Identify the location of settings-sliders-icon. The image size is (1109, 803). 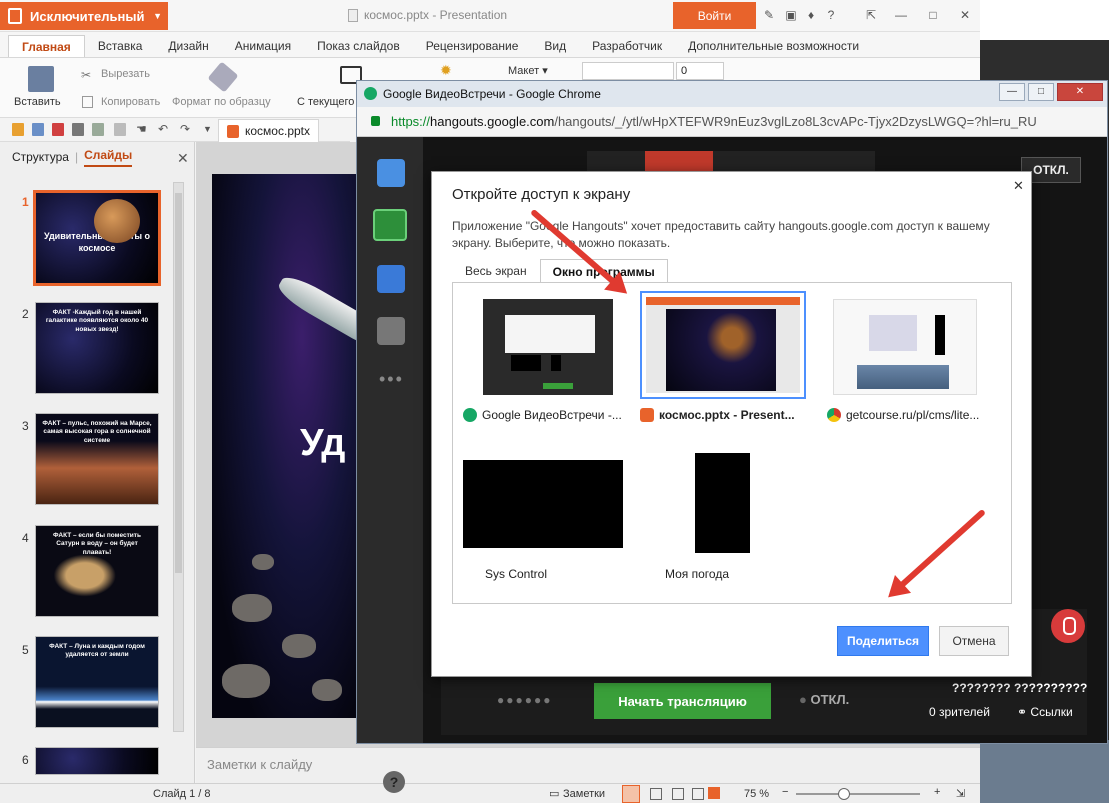
(391, 331).